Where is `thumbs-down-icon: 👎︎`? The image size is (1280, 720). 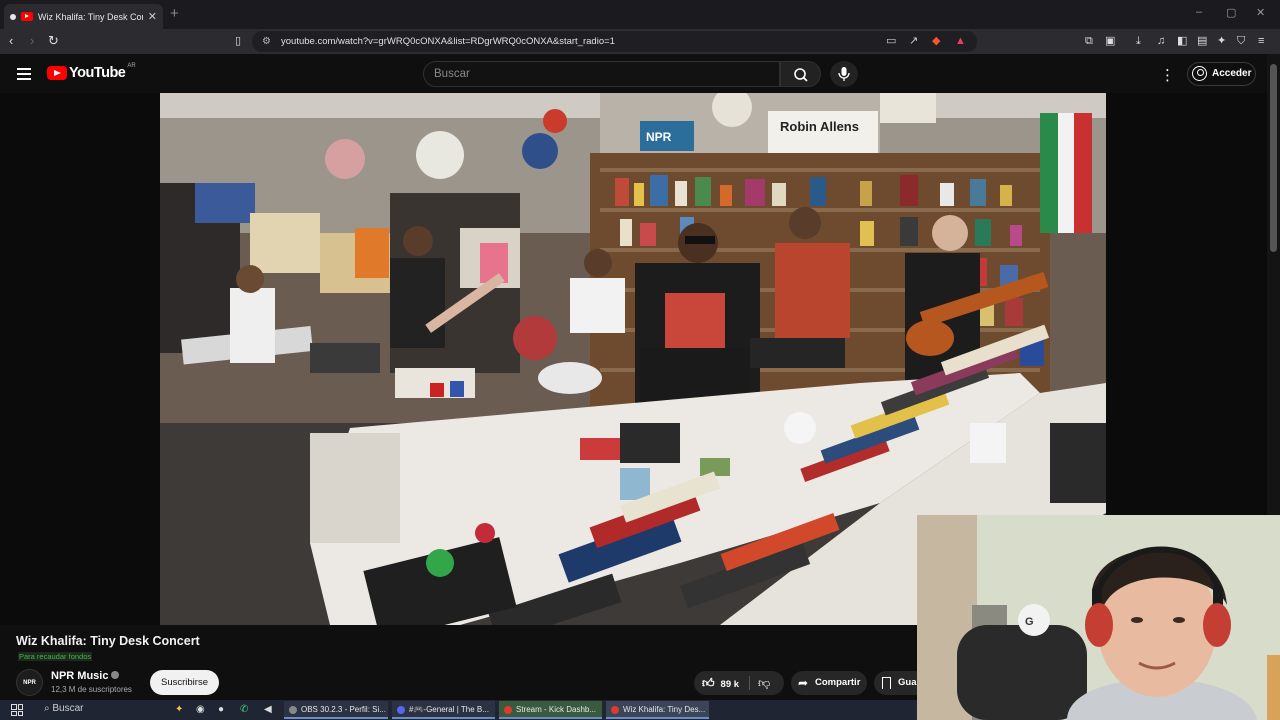
thumbs-down-icon: 👎︎ is located at coordinates (764, 683).